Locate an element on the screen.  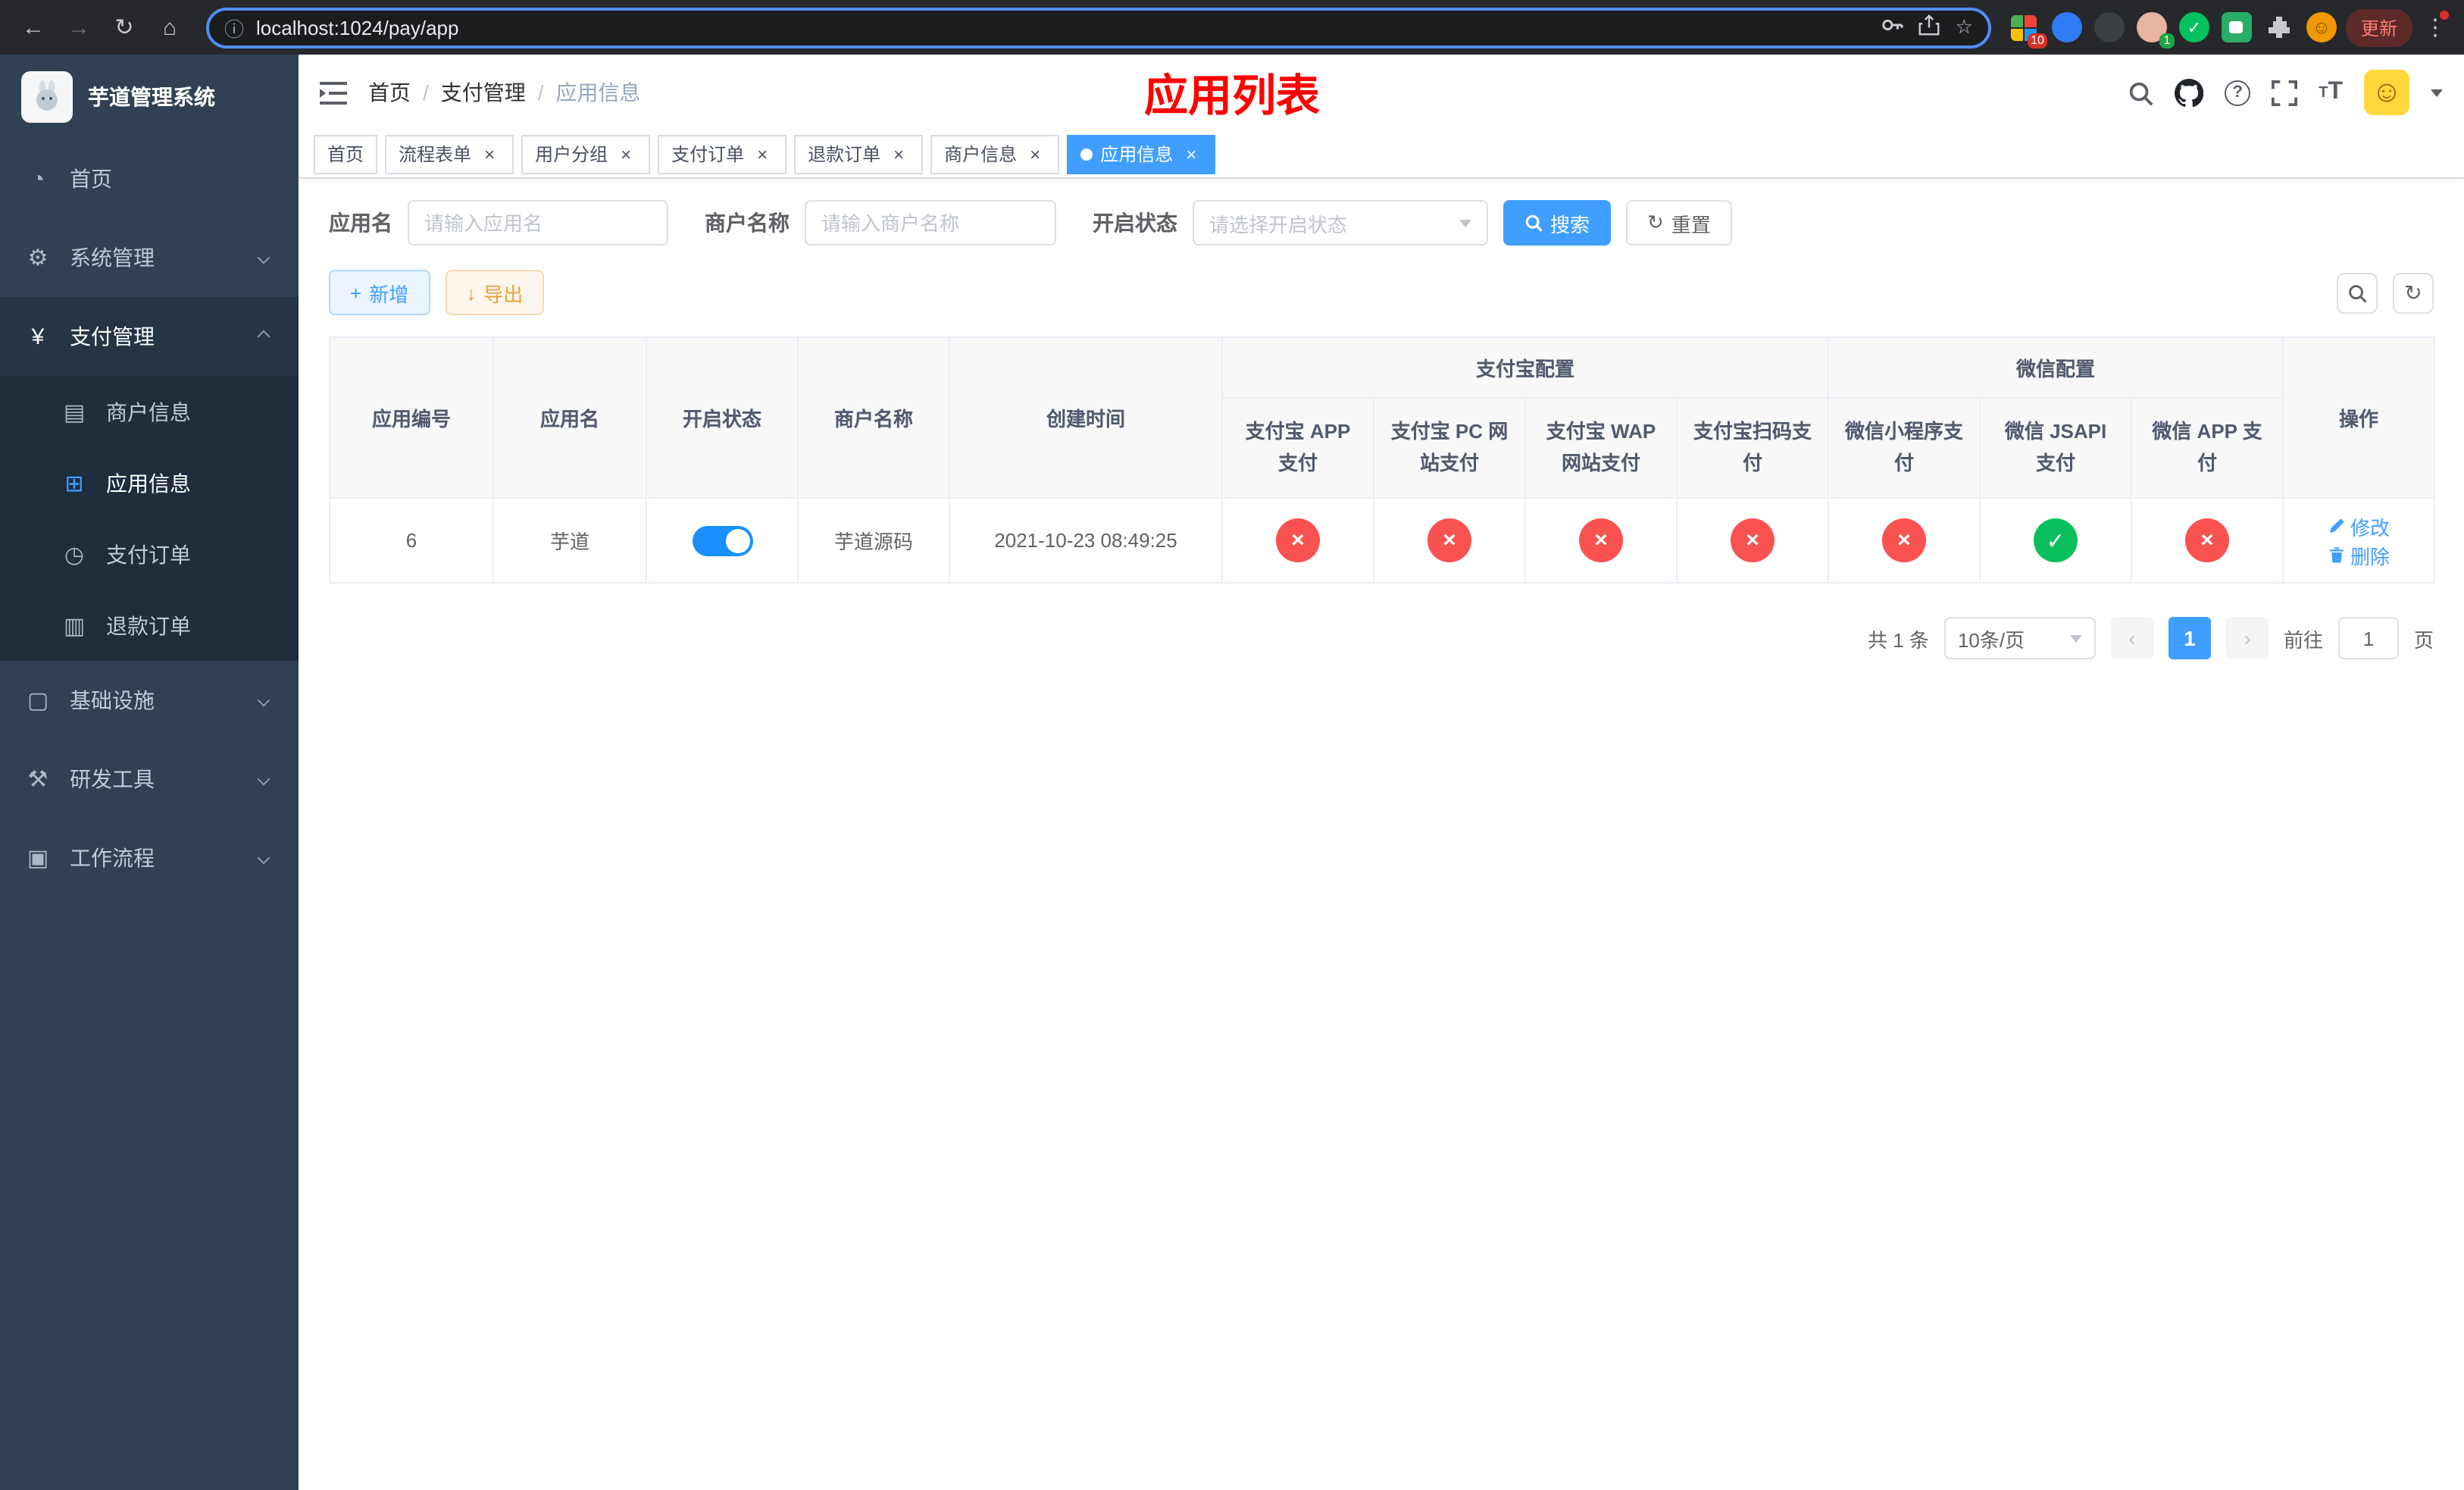
sidebar-item-workflow: ▣ 工作流程 is located at coordinates (149, 858).